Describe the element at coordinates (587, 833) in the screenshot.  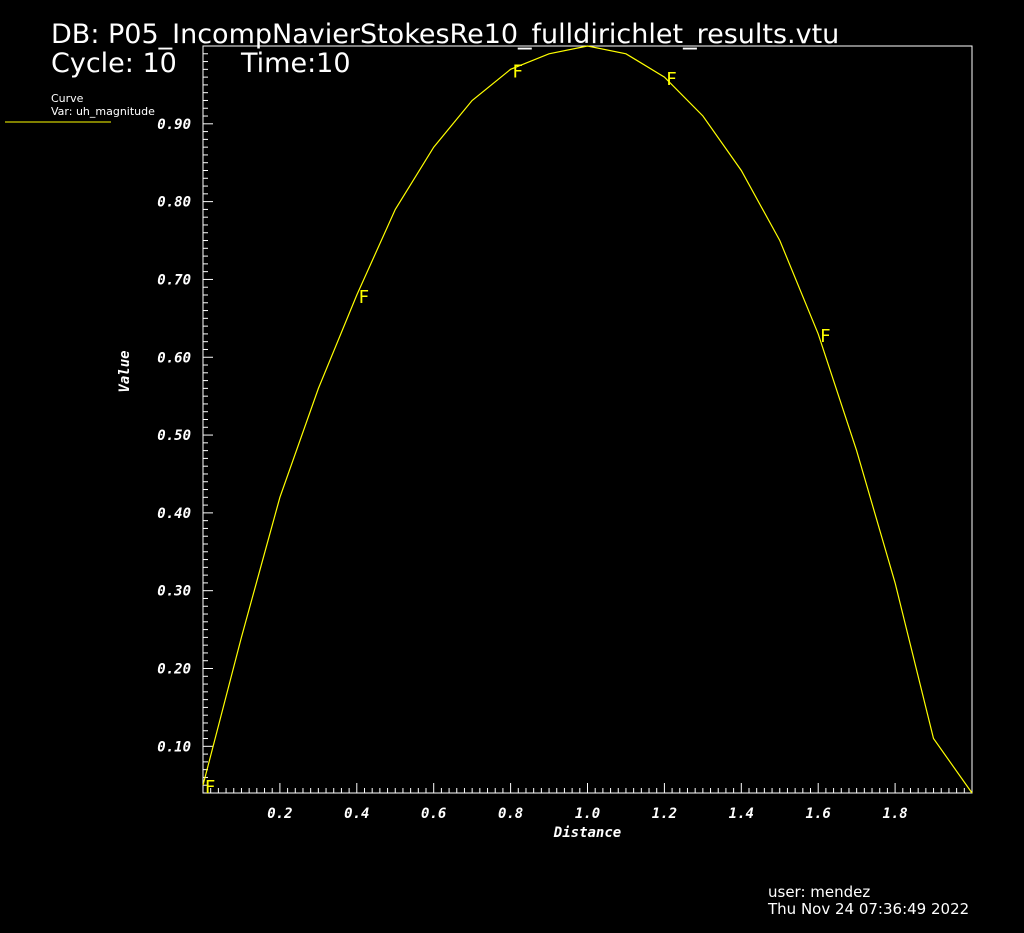
I see `x-axis-title: Distance` at that location.